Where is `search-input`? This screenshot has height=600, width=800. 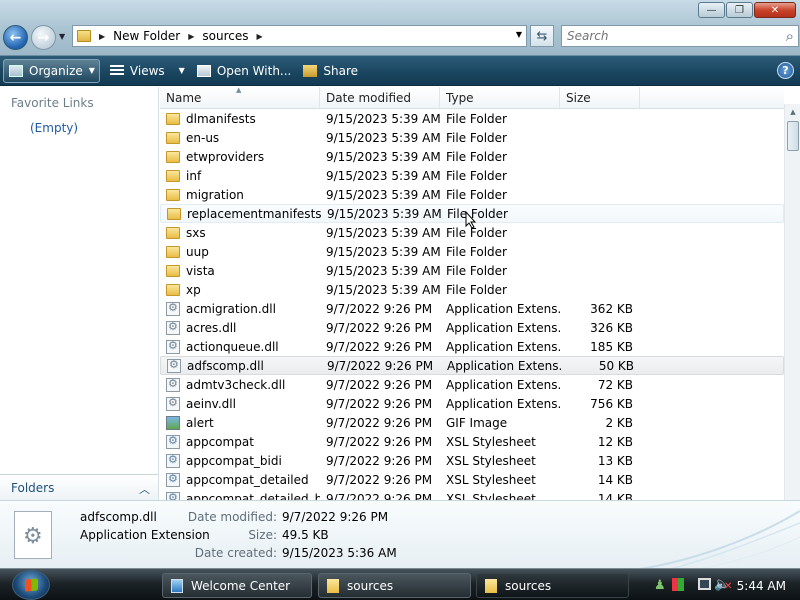
search-input is located at coordinates (662, 36).